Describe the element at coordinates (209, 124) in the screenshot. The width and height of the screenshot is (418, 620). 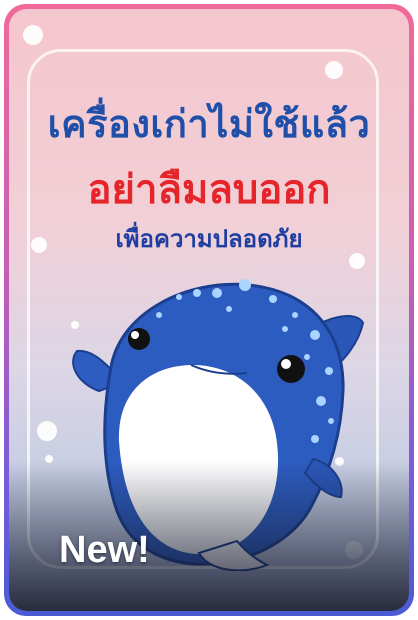
I see `poster-title-line1: เครื่องเก่าไม่ใช้แล้ว` at that location.